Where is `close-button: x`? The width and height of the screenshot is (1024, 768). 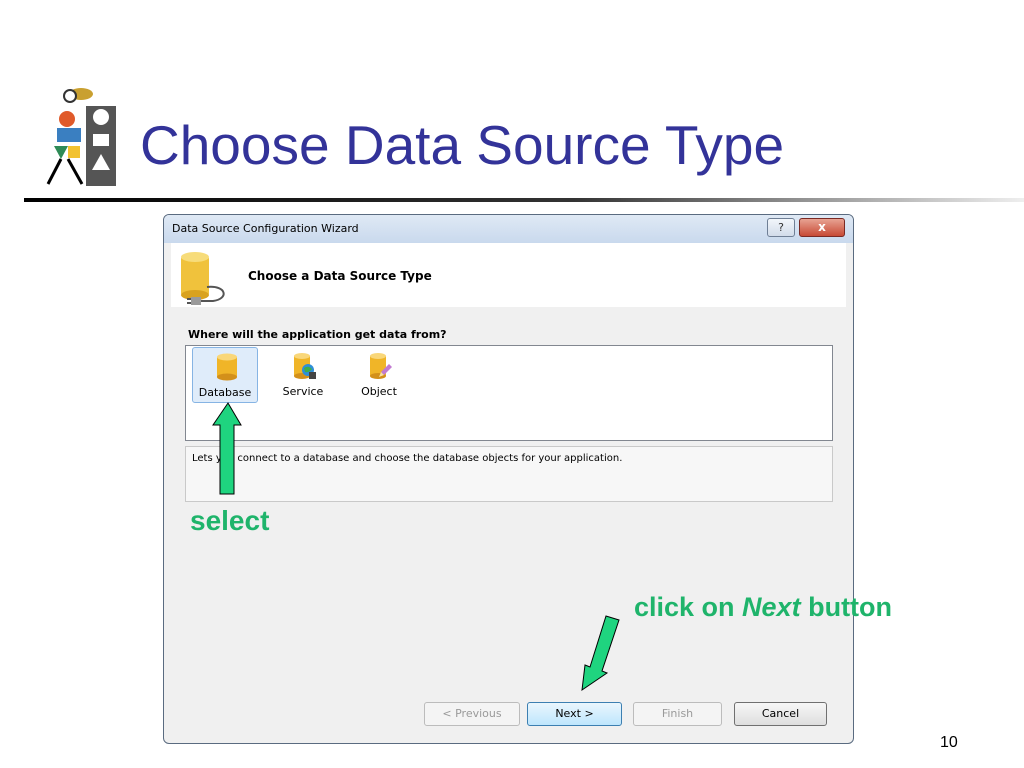
close-button: x is located at coordinates (822, 227).